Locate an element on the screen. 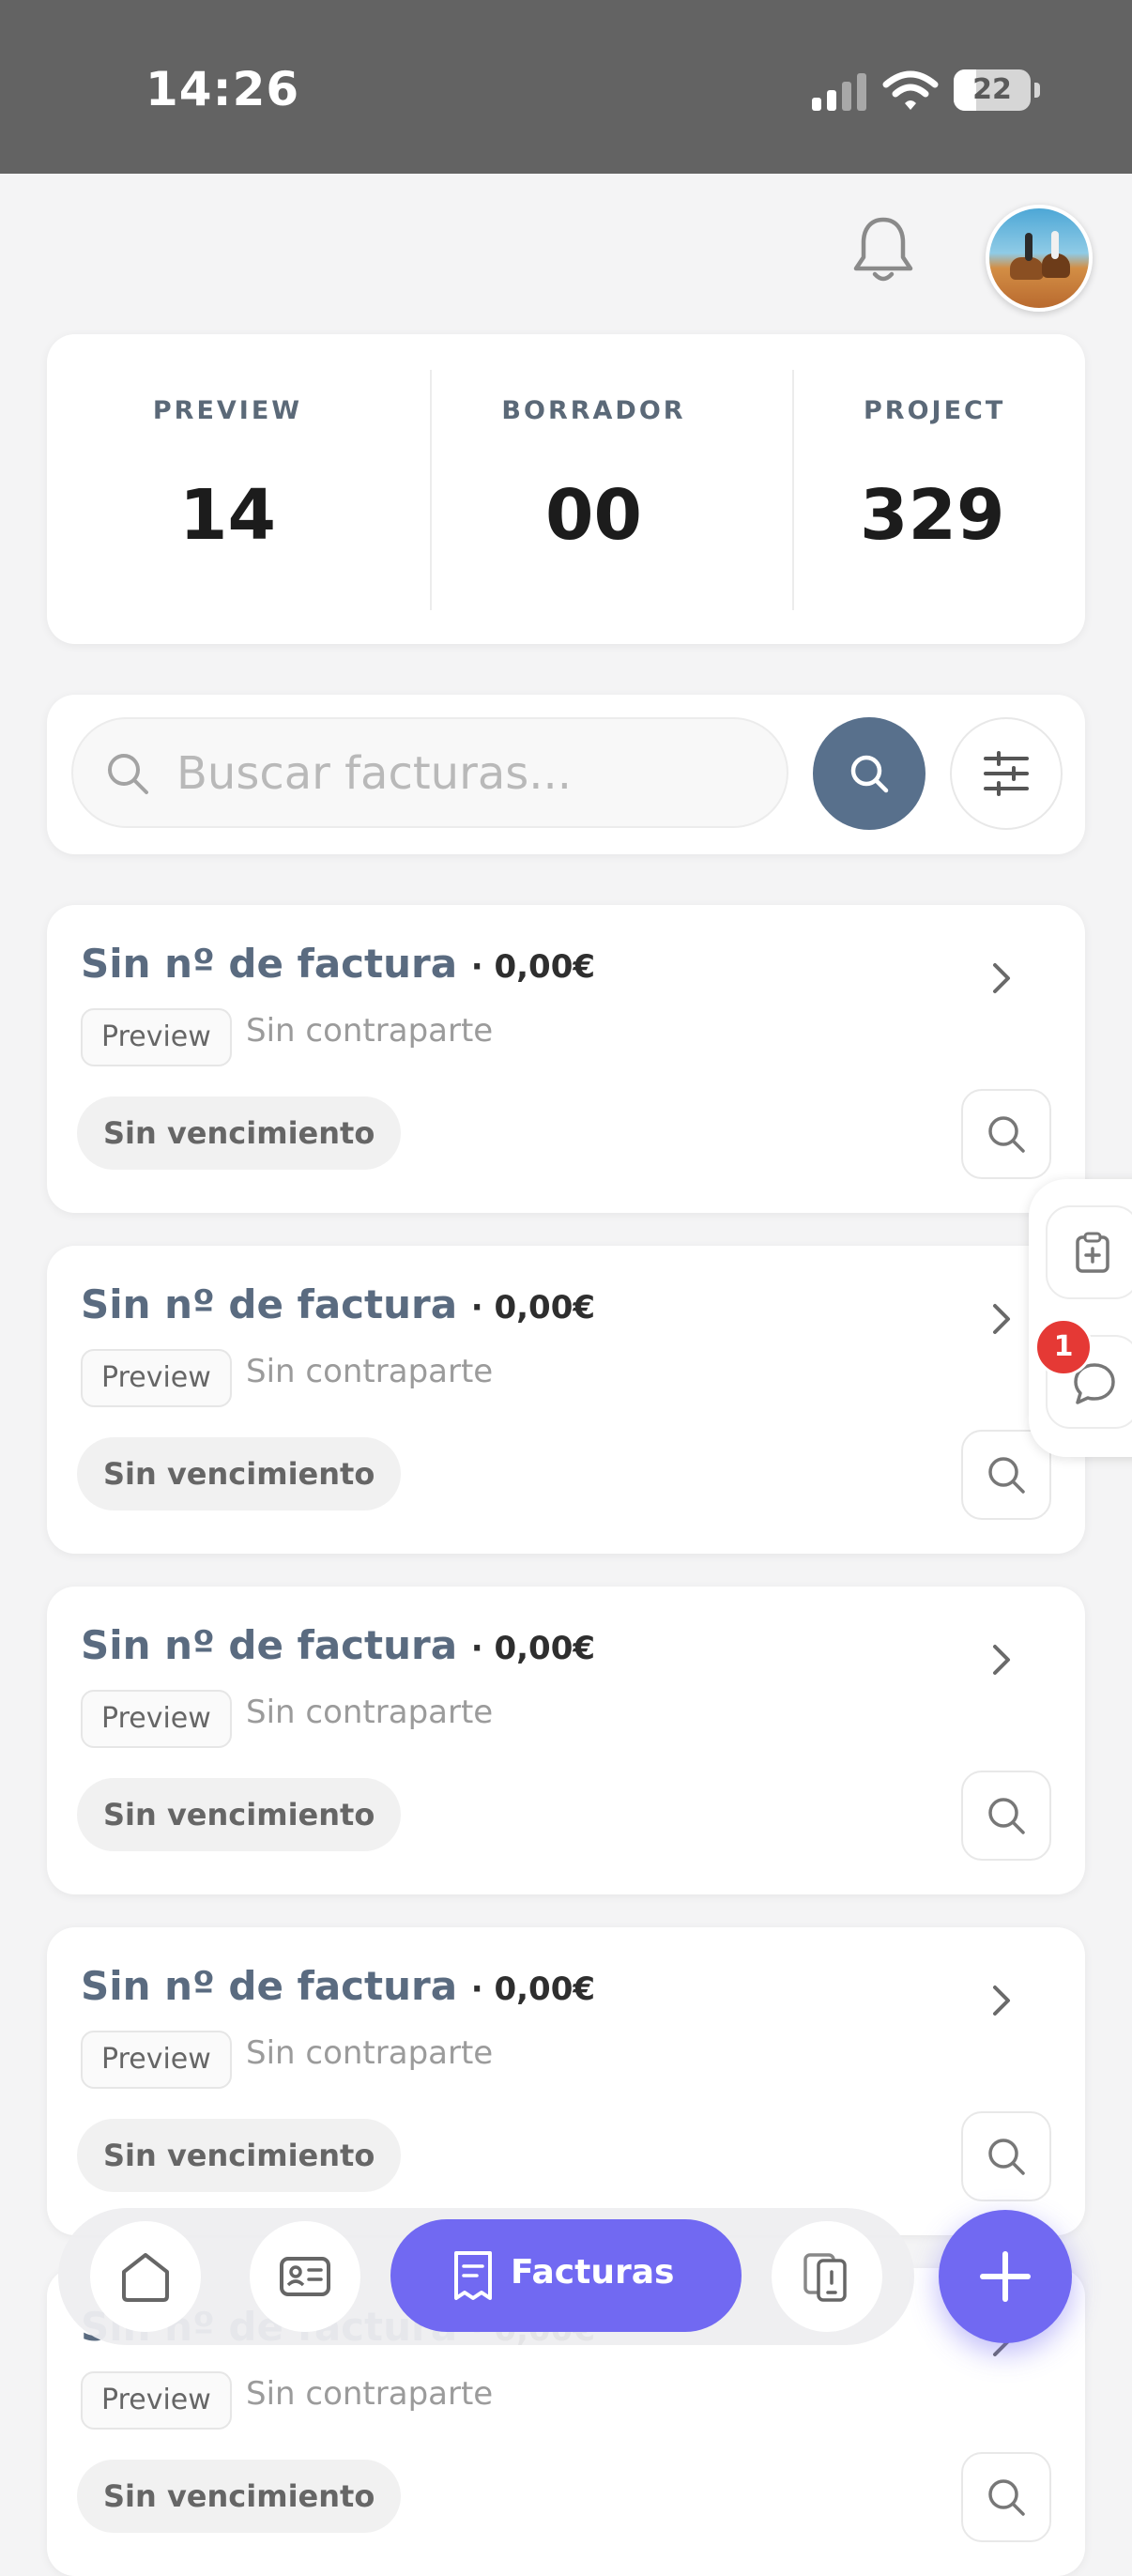 The width and height of the screenshot is (1132, 2576). nav-contacts is located at coordinates (305, 2277).